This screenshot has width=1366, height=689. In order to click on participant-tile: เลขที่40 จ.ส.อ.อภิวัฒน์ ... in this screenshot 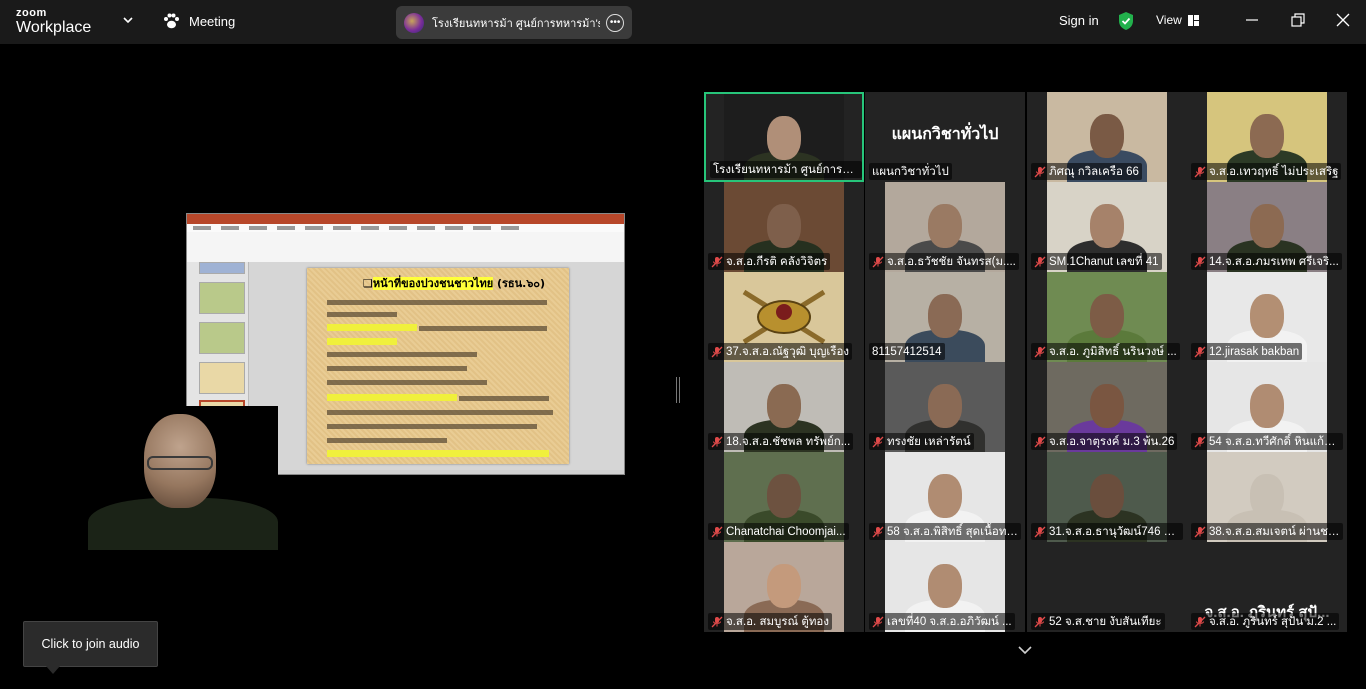, I will do `click(945, 587)`.